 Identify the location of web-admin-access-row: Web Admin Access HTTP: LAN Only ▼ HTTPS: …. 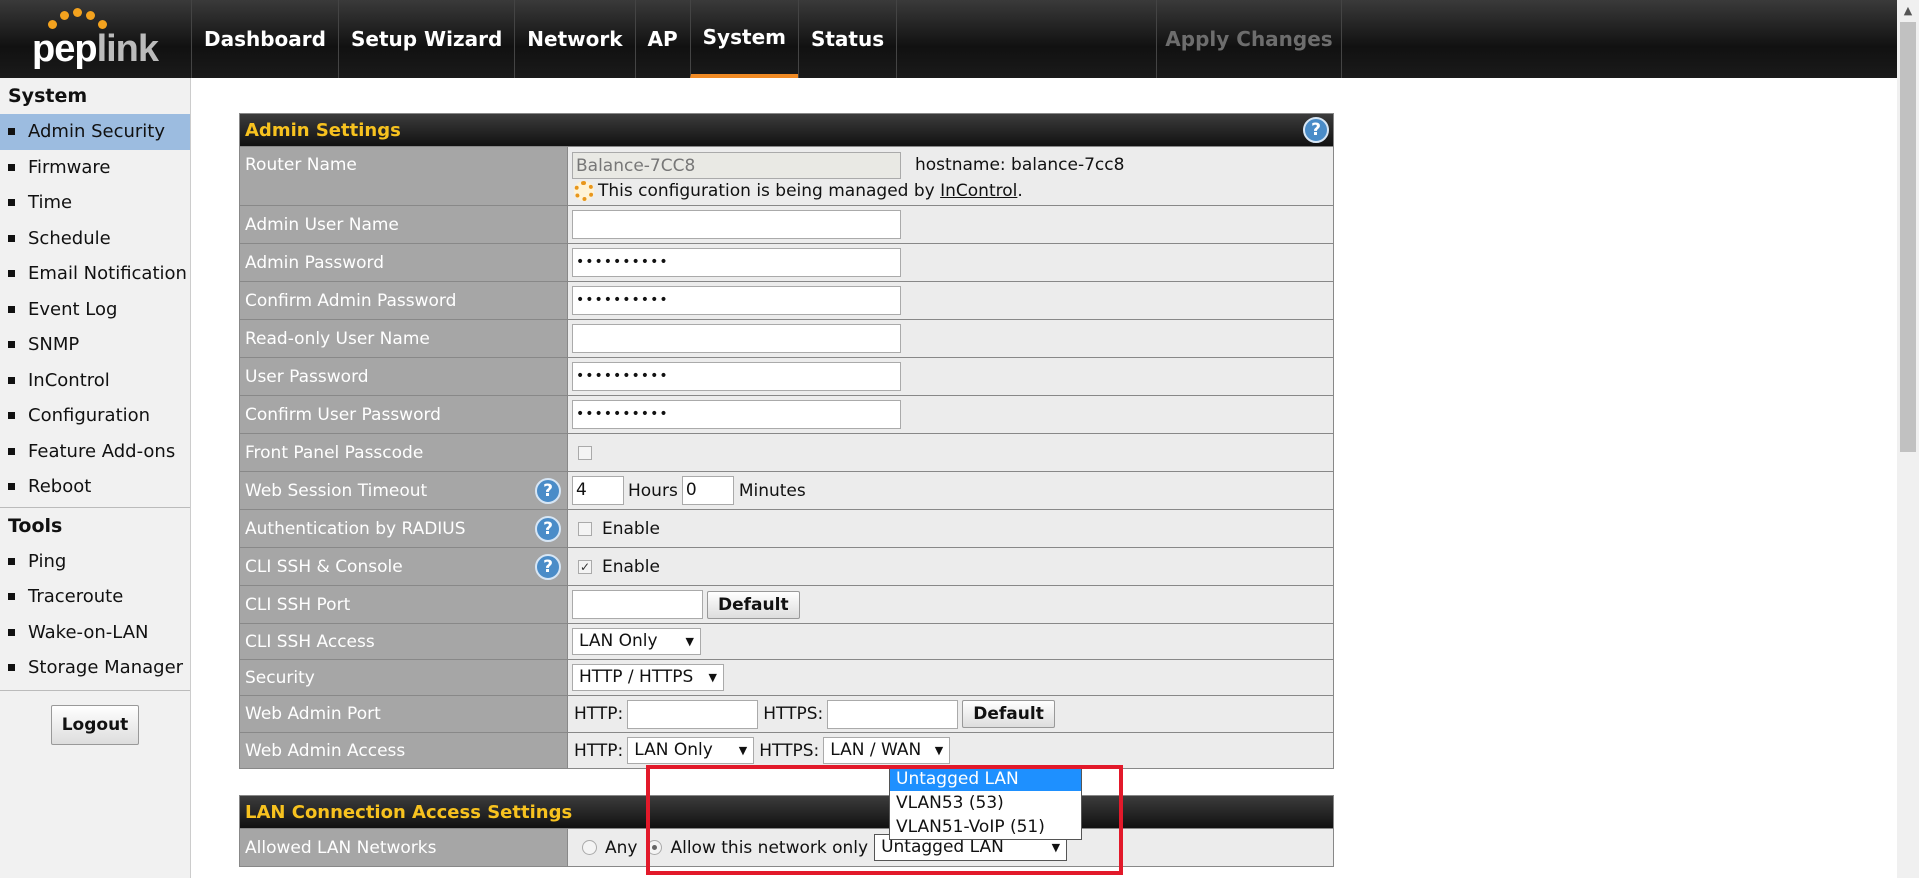
(786, 750).